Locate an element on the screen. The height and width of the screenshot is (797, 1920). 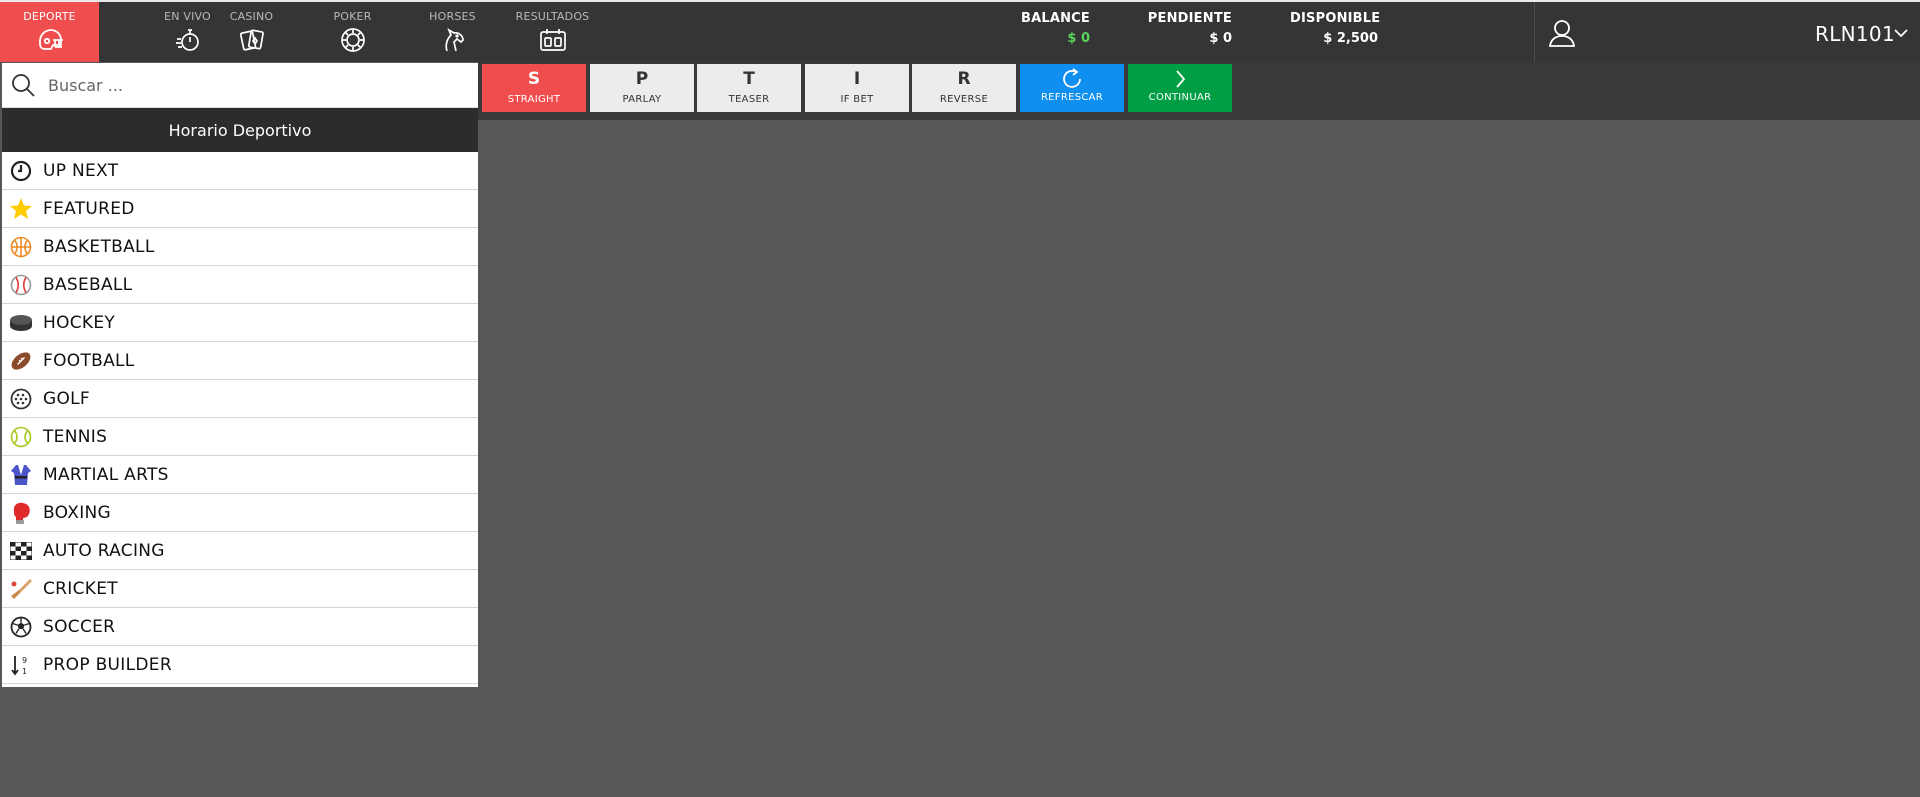
bet-type-label: PARLAY is located at coordinates (642, 99).